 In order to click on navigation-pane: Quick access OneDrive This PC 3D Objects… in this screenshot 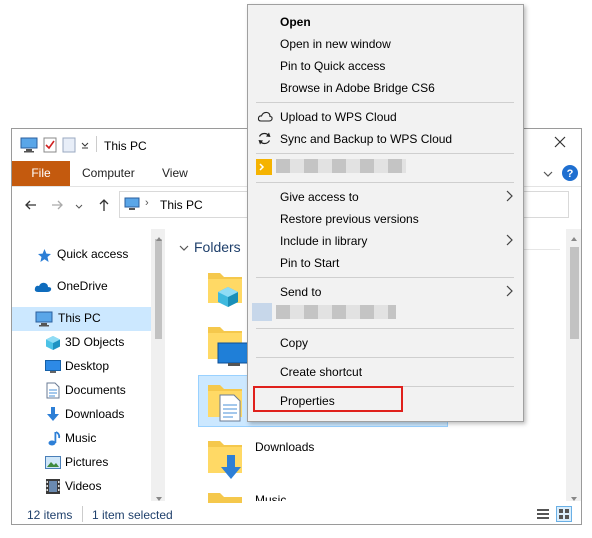, I will do `click(87, 365)`.